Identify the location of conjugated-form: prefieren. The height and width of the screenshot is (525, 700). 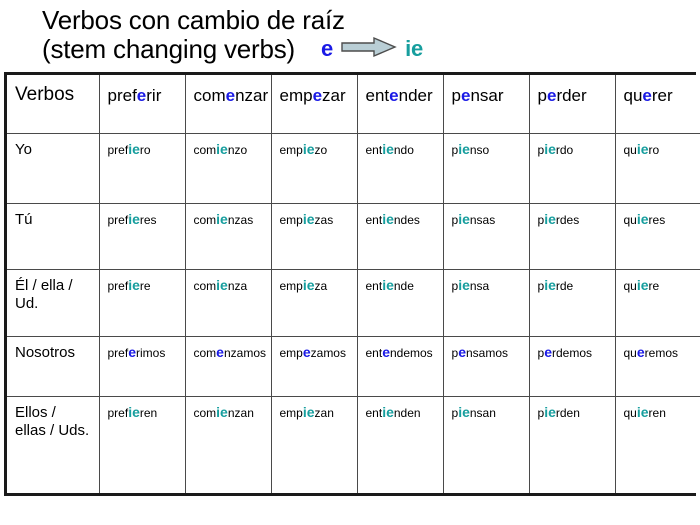
(132, 412).